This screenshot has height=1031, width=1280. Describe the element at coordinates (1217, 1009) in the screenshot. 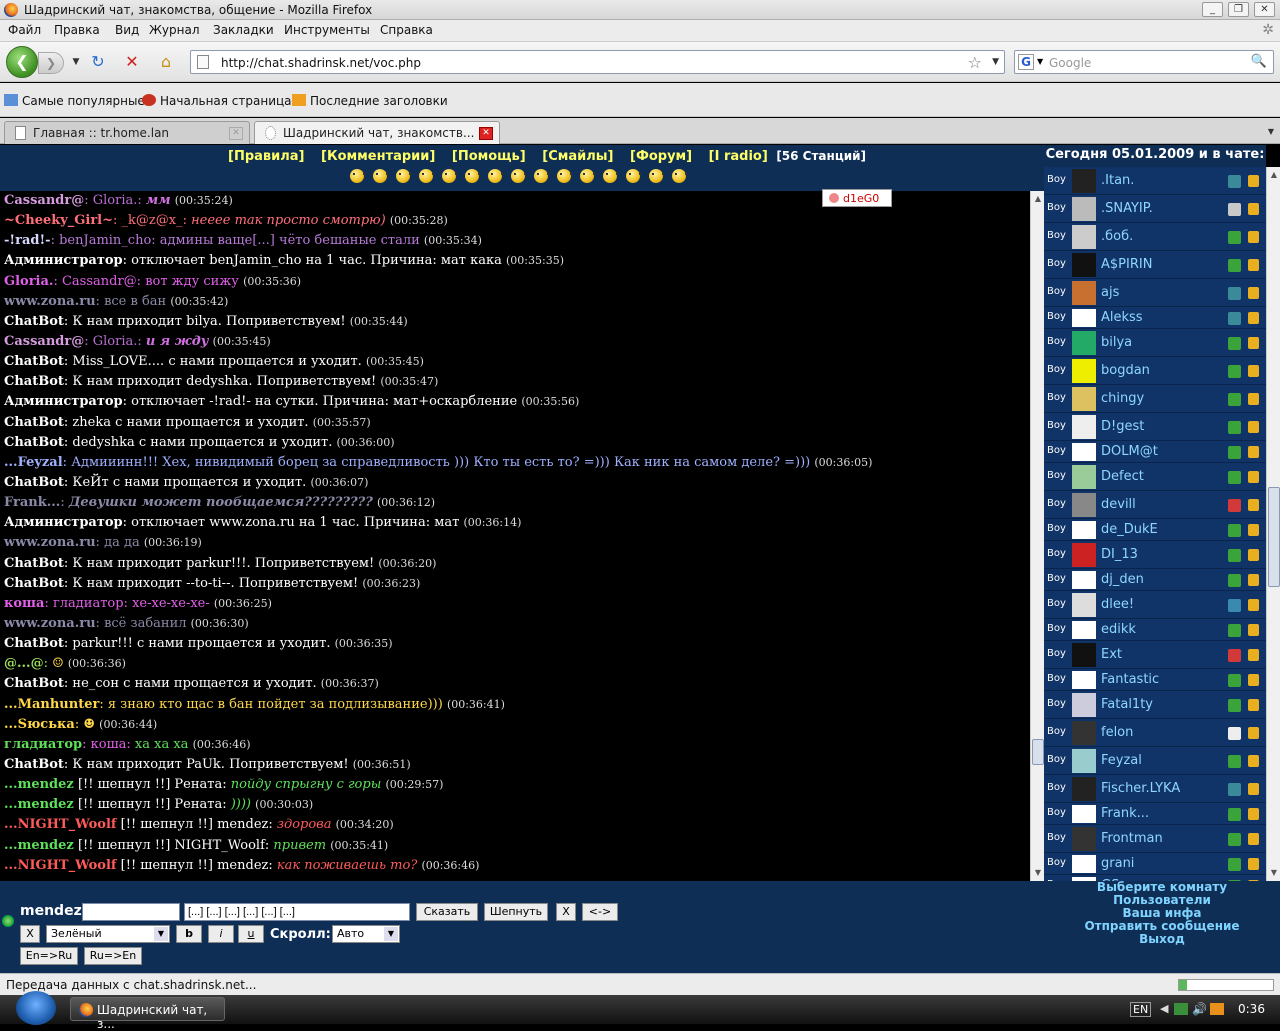

I see `media-player-icon` at that location.